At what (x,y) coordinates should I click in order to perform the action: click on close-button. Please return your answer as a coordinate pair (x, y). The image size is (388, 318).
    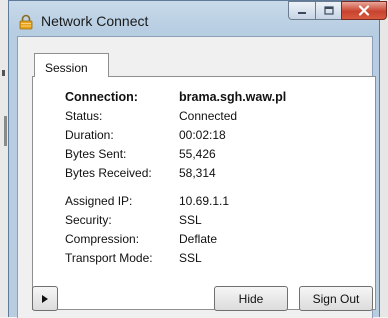
    Looking at the image, I should click on (364, 10).